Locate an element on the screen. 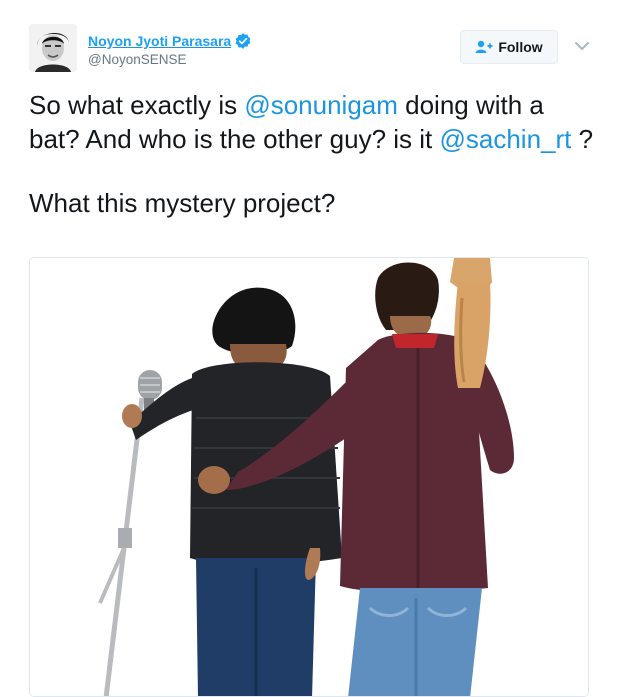 The height and width of the screenshot is (697, 630). chevron-down-icon is located at coordinates (582, 46).